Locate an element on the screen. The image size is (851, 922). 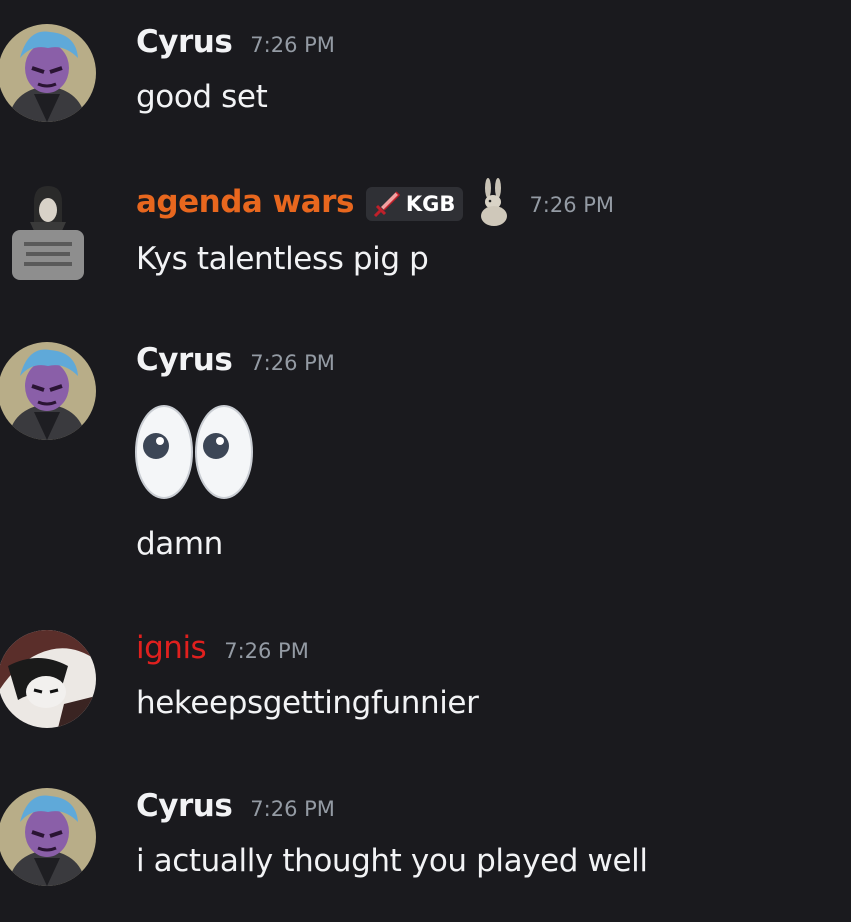
guild-tag: KGB is located at coordinates (414, 204).